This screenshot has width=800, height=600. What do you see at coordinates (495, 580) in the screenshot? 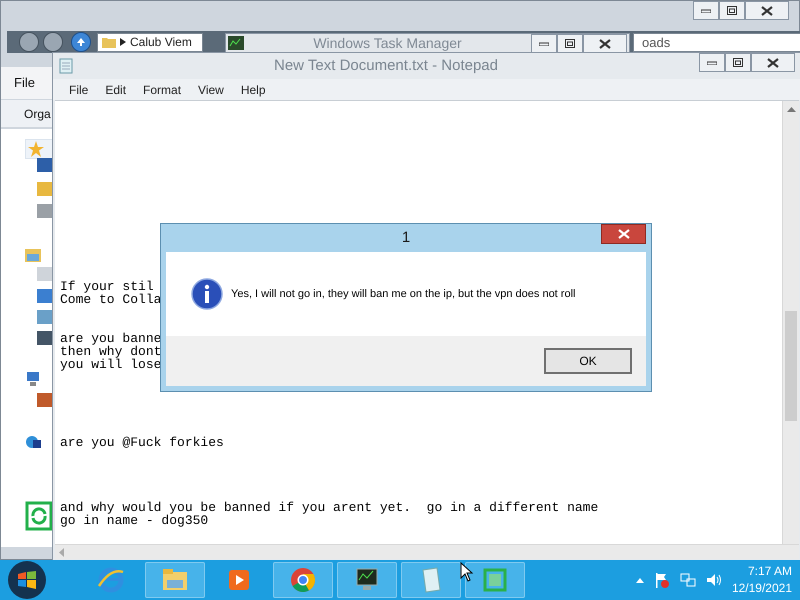
I see `square-frame-icon` at bounding box center [495, 580].